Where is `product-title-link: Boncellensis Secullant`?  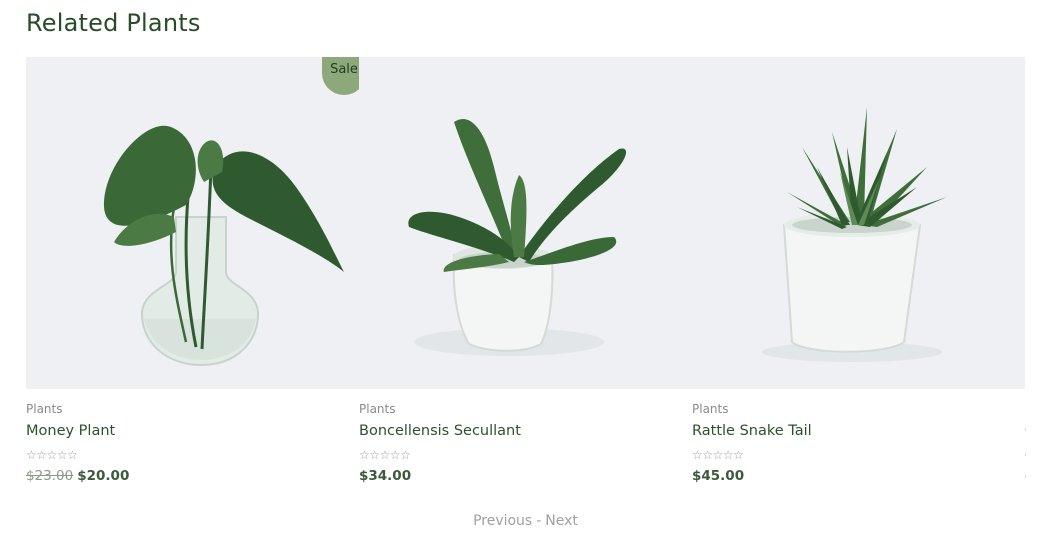 product-title-link: Boncellensis Secullant is located at coordinates (440, 431).